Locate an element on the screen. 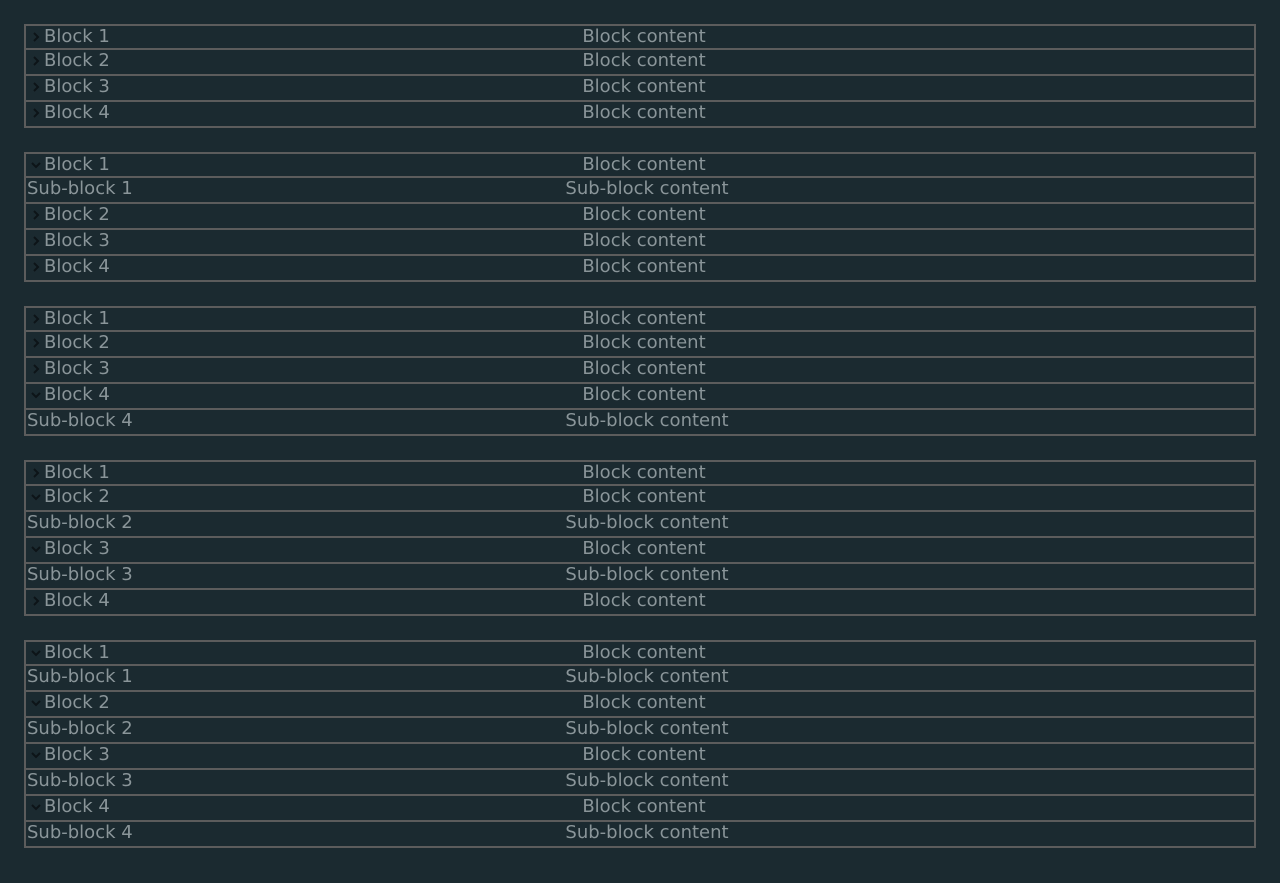 This screenshot has height=883, width=1280. sub-block-row: Sub-block content Sub-block 4 is located at coordinates (640, 423).